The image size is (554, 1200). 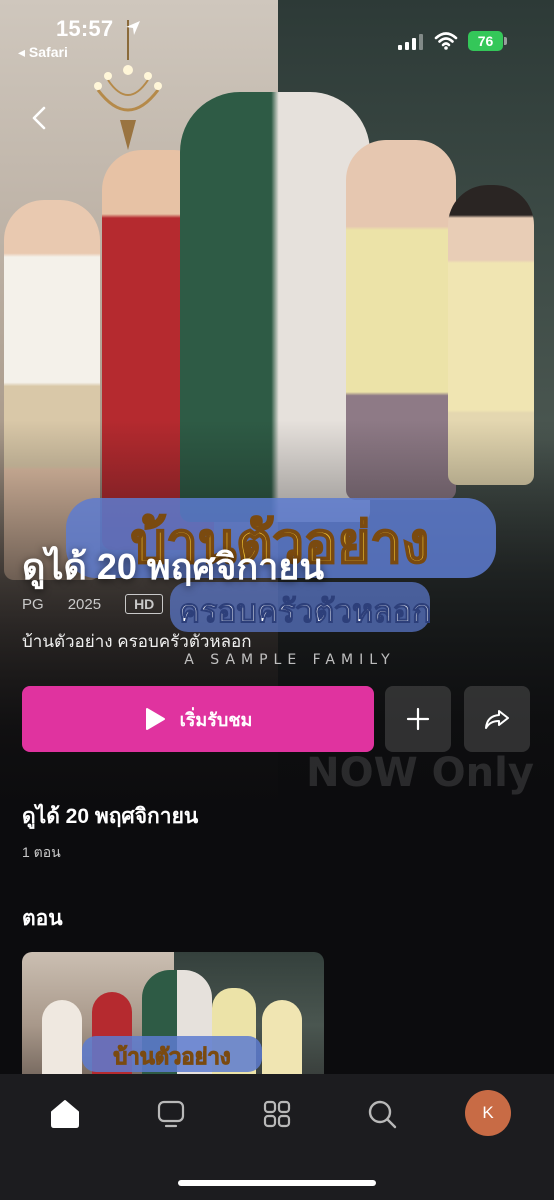 What do you see at coordinates (488, 1113) in the screenshot?
I see `profile-avatar: K` at bounding box center [488, 1113].